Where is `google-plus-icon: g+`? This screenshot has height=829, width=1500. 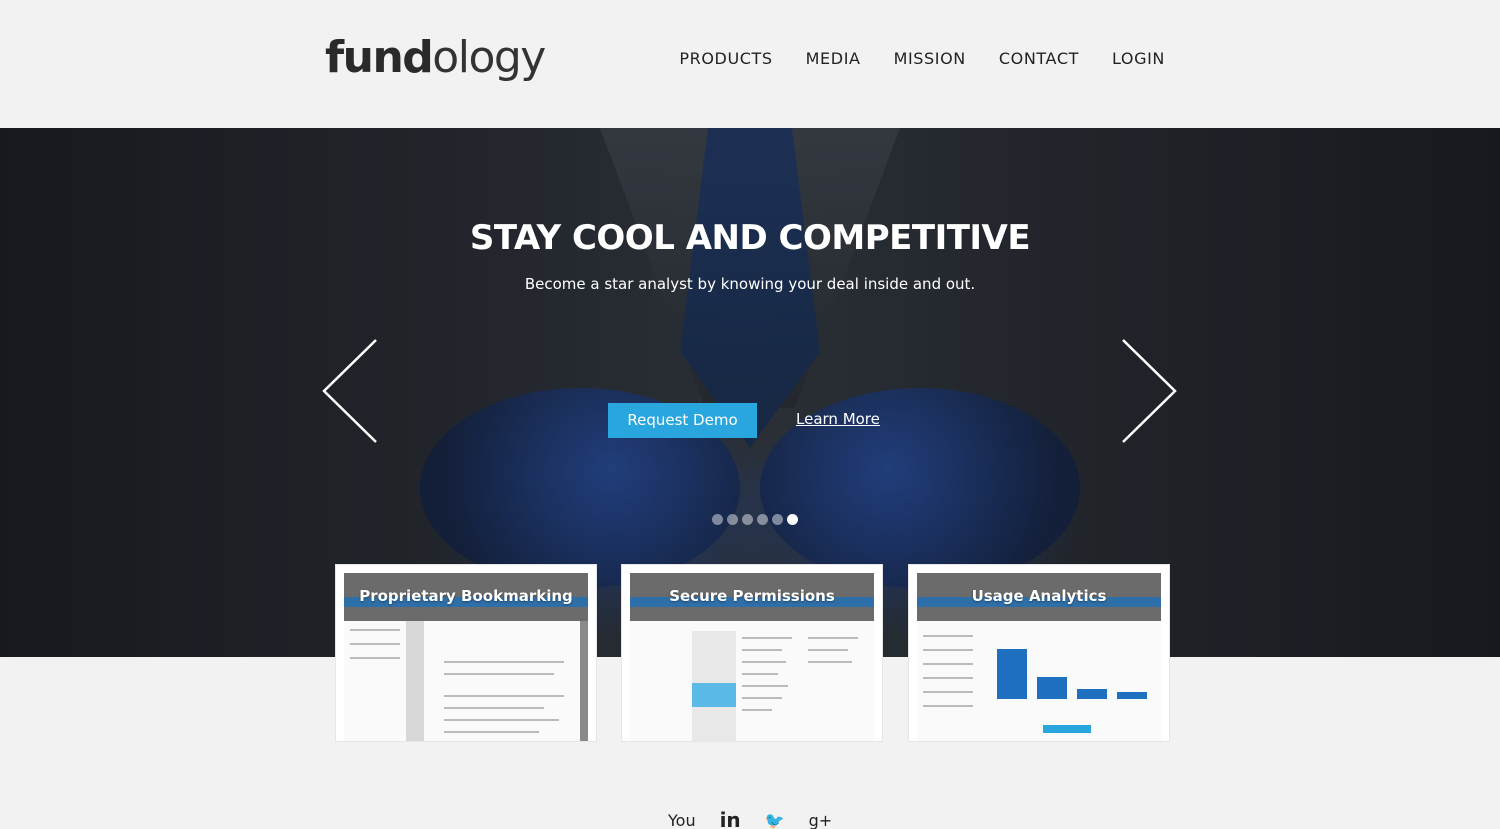 google-plus-icon: g+ is located at coordinates (821, 820).